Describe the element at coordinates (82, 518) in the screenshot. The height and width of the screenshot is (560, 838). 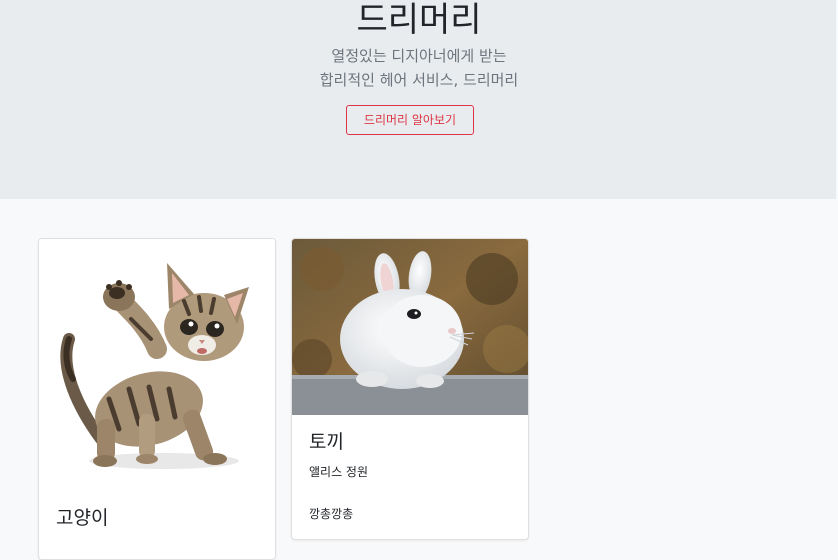
I see `card-title: 고양이` at that location.